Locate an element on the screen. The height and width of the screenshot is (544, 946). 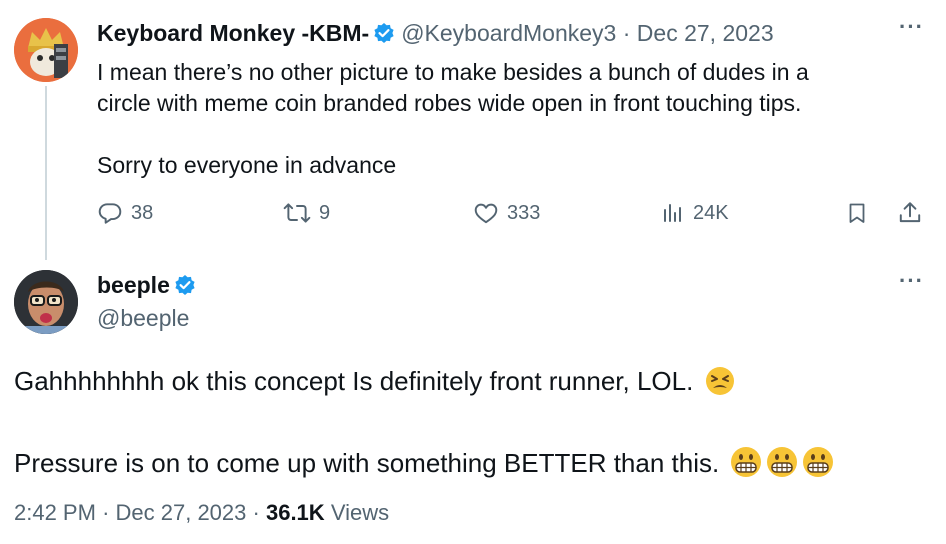
share-button is located at coordinates (910, 213).